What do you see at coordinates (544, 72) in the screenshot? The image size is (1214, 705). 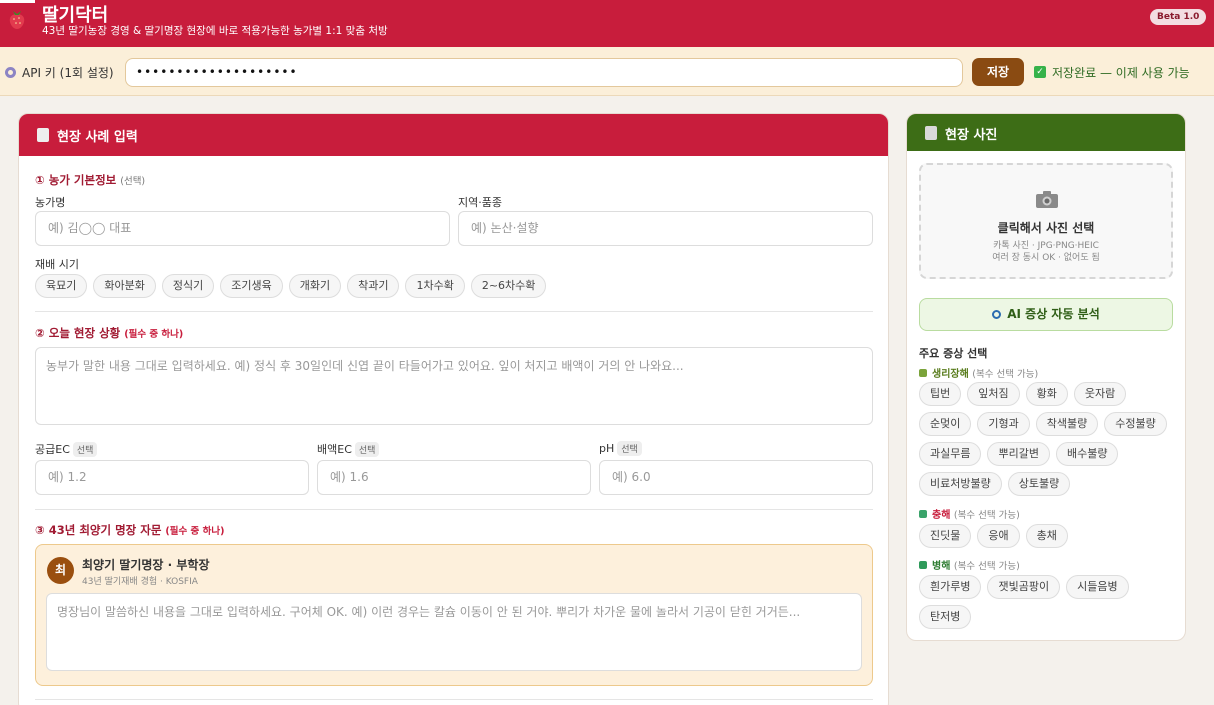 I see `api-key-input: ••••••••••••••••••••` at bounding box center [544, 72].